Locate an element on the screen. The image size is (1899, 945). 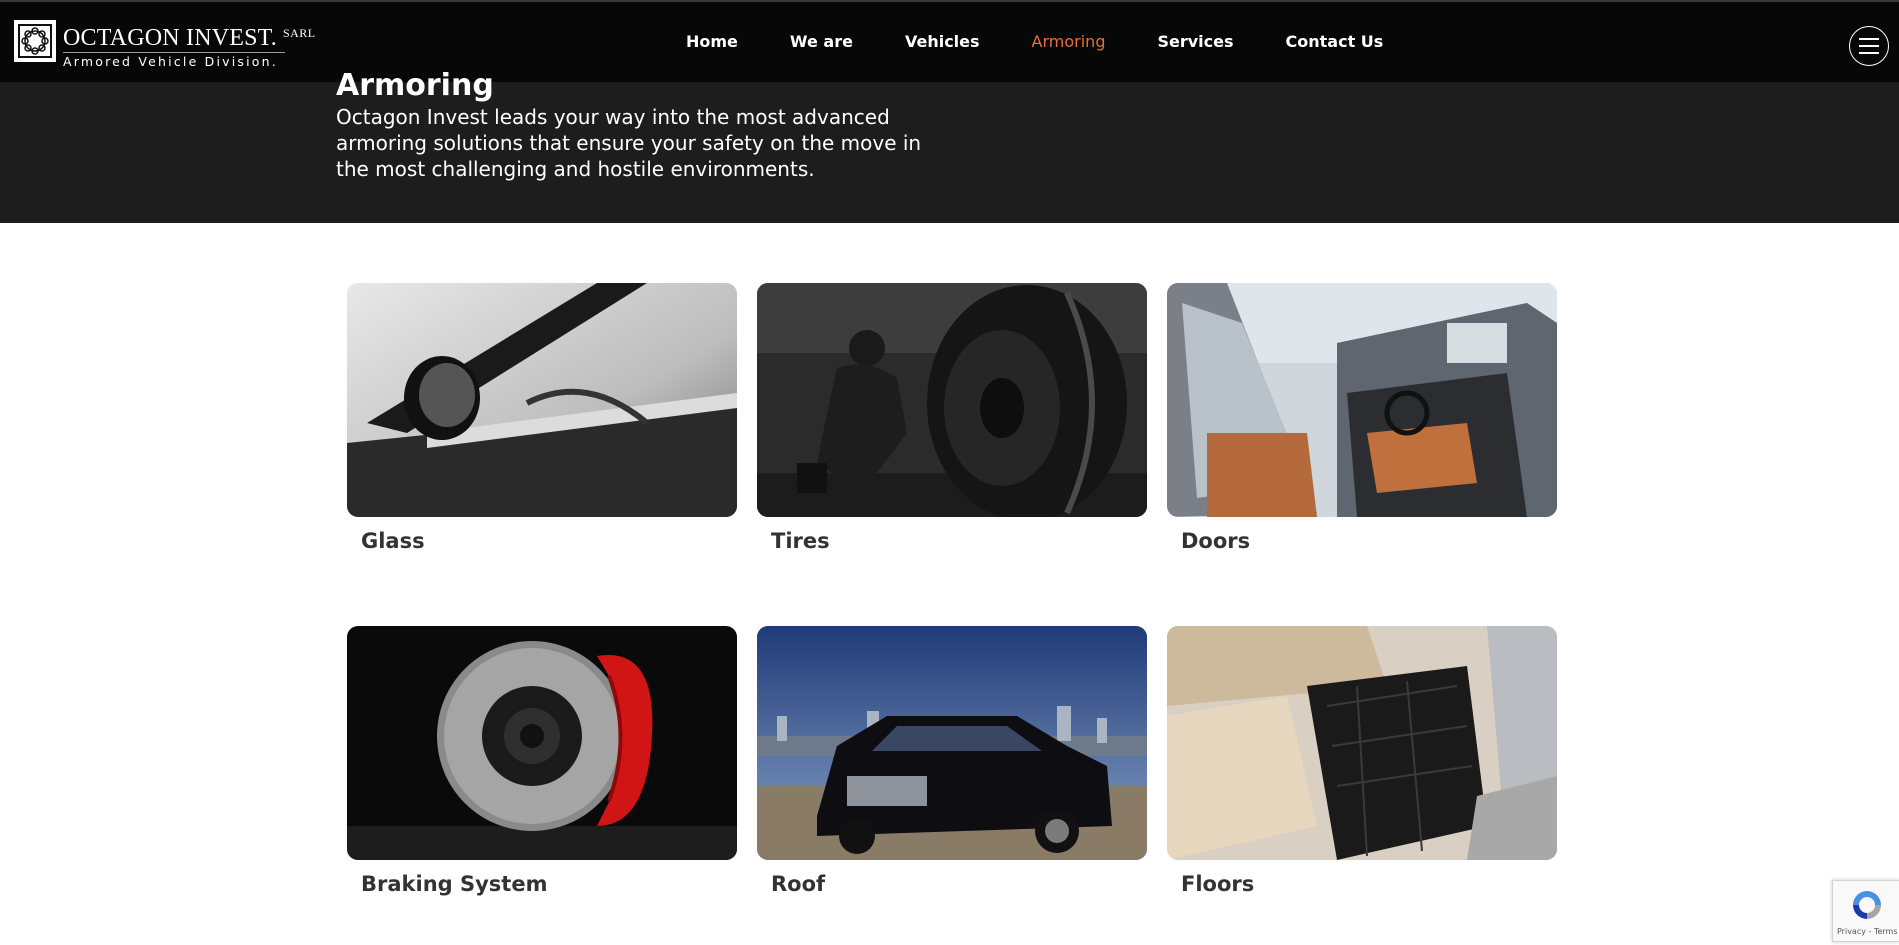
card-braking-system: Braking System is located at coordinates (542, 762).